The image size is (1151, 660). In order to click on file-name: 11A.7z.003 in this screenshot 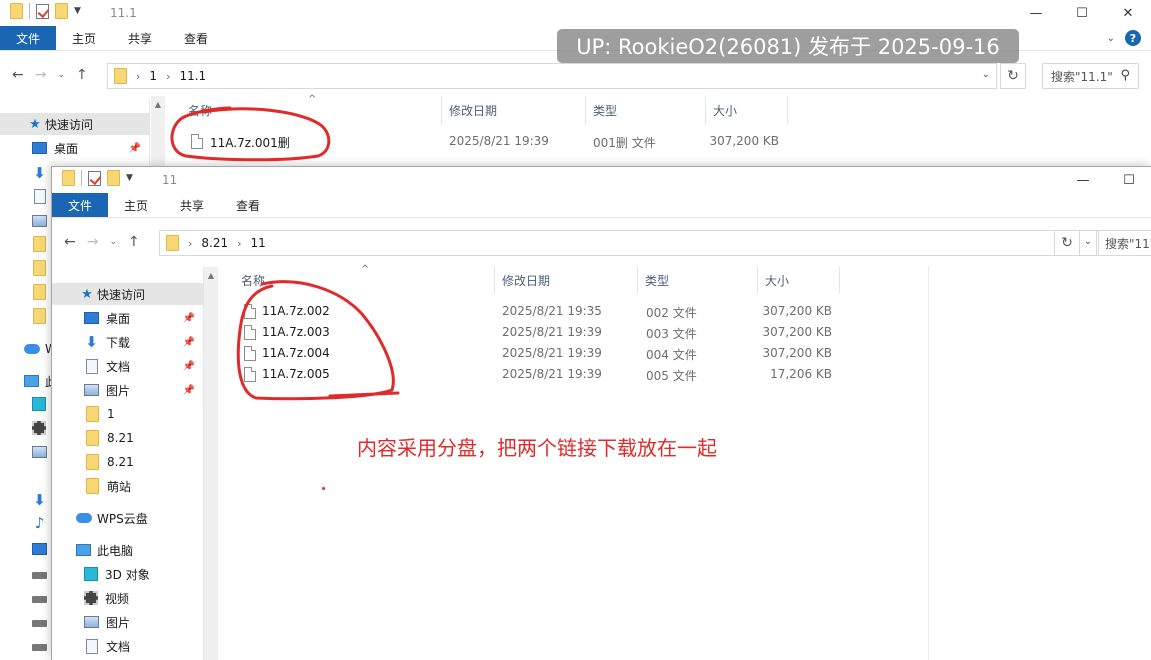, I will do `click(296, 332)`.